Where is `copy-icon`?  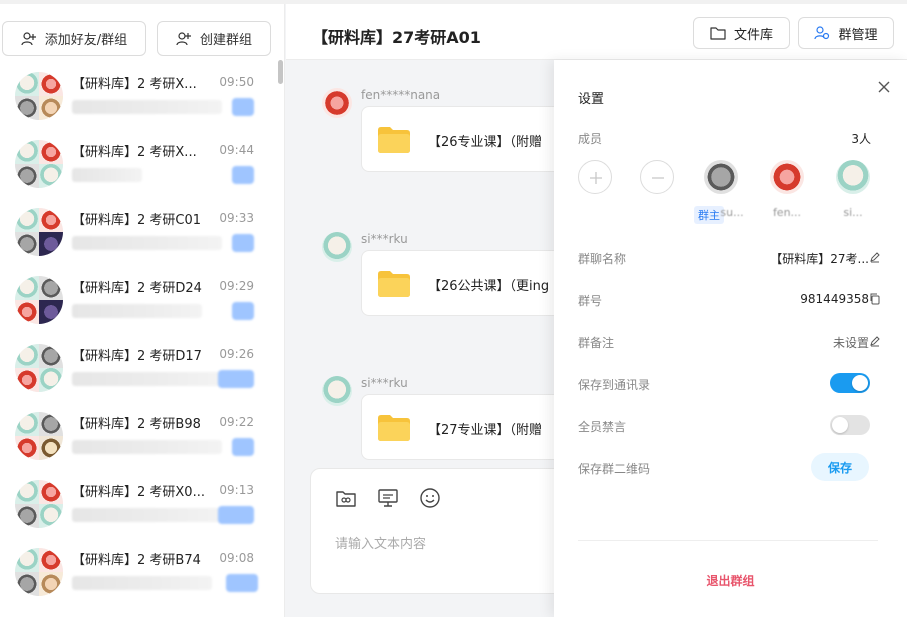
copy-icon is located at coordinates (875, 299).